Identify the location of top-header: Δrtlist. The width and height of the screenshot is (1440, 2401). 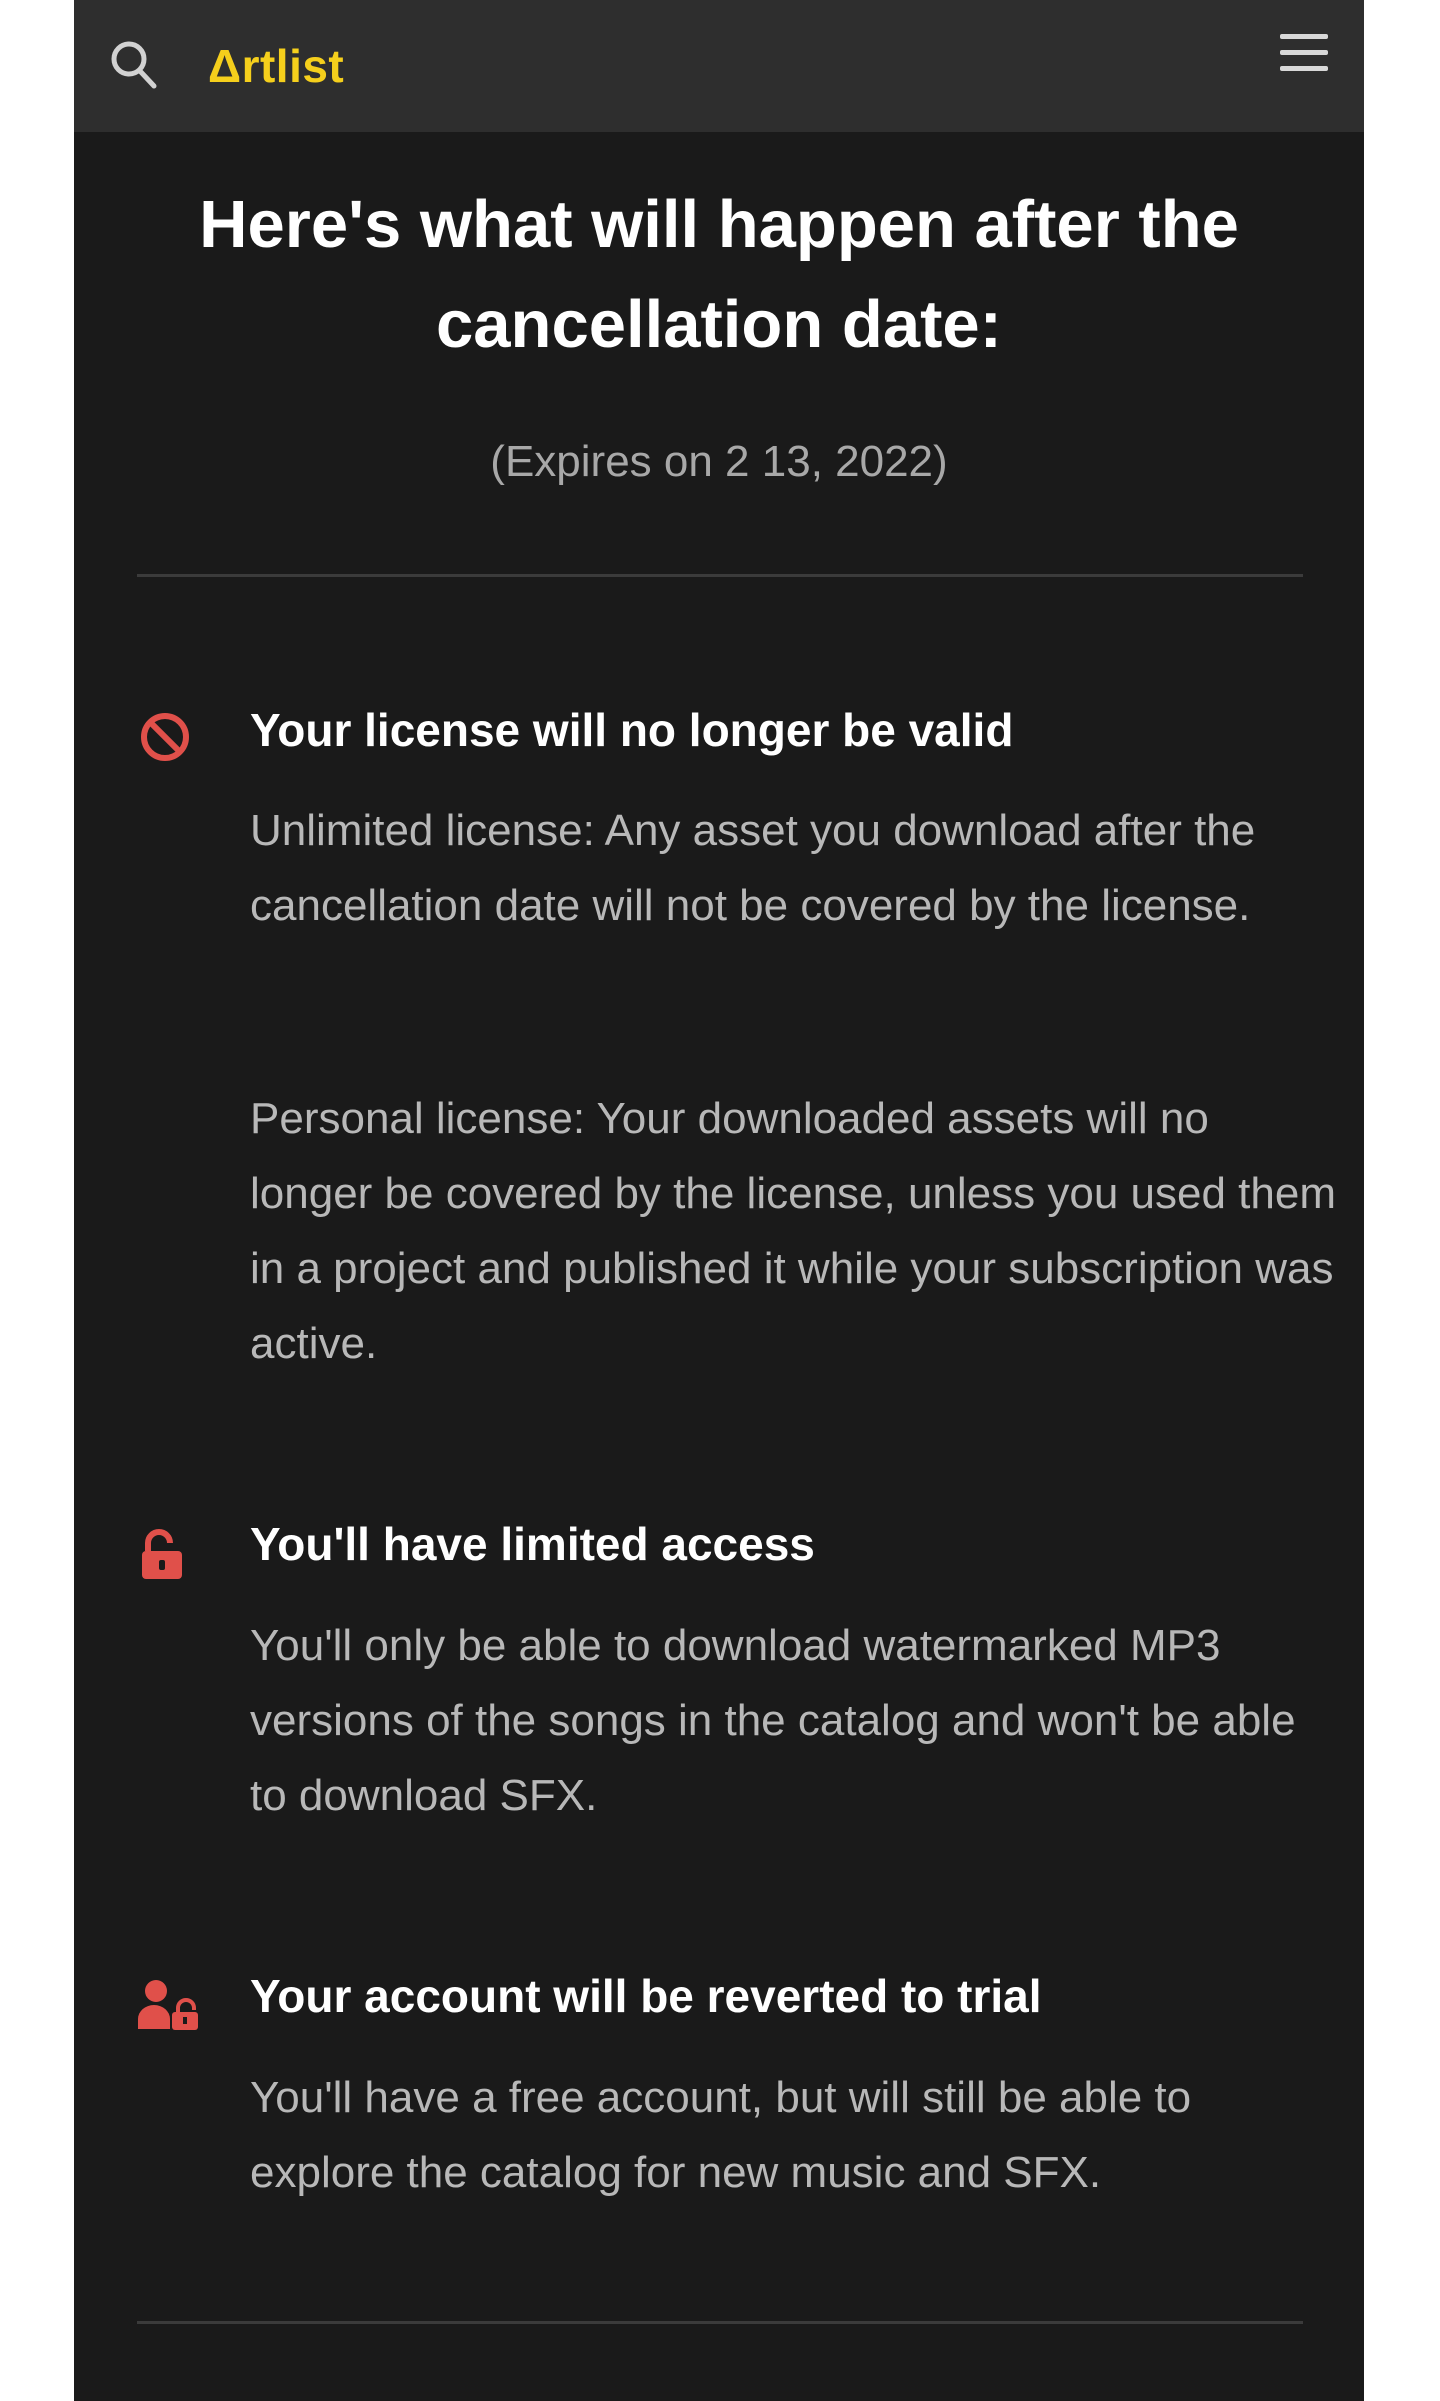
(719, 66).